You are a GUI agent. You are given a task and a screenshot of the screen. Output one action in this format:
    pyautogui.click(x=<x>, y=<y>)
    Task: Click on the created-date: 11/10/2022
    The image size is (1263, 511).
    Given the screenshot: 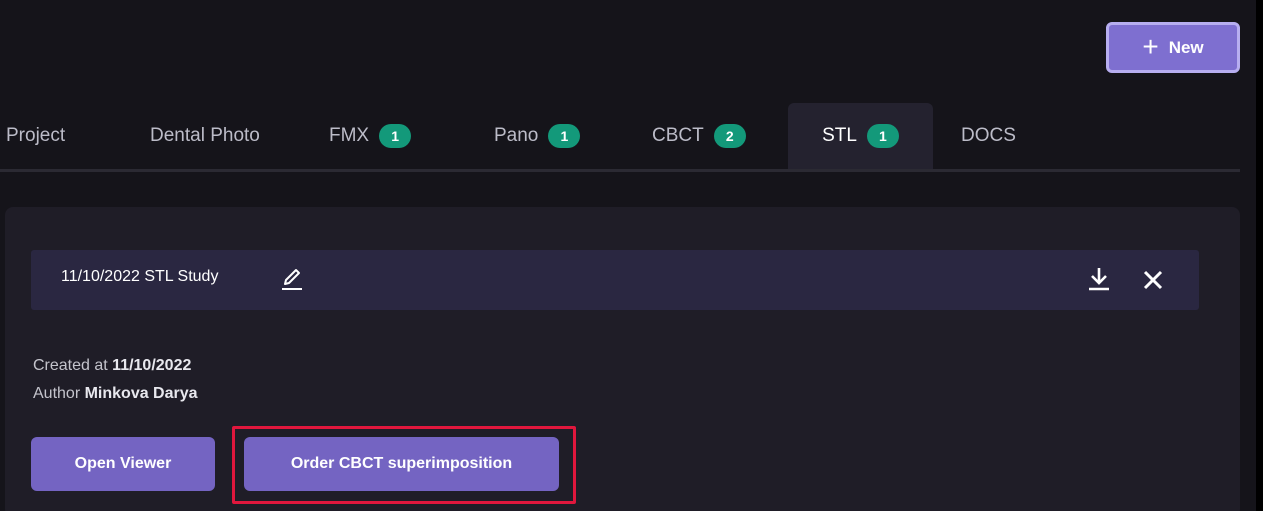 What is the action you would take?
    pyautogui.click(x=152, y=365)
    